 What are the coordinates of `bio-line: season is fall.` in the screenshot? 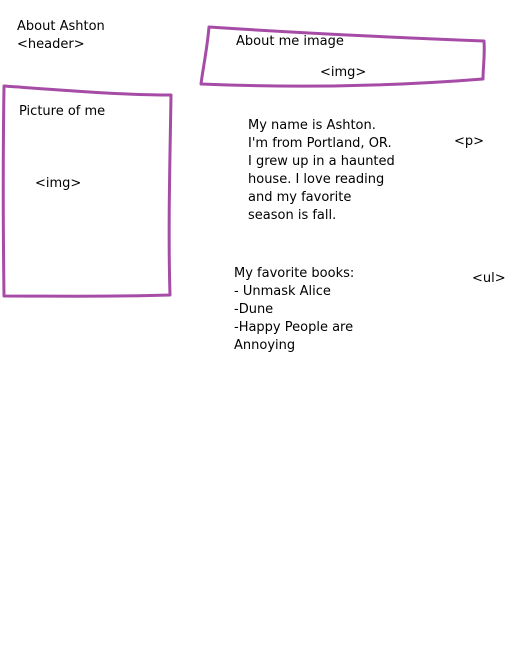 It's located at (292, 215).